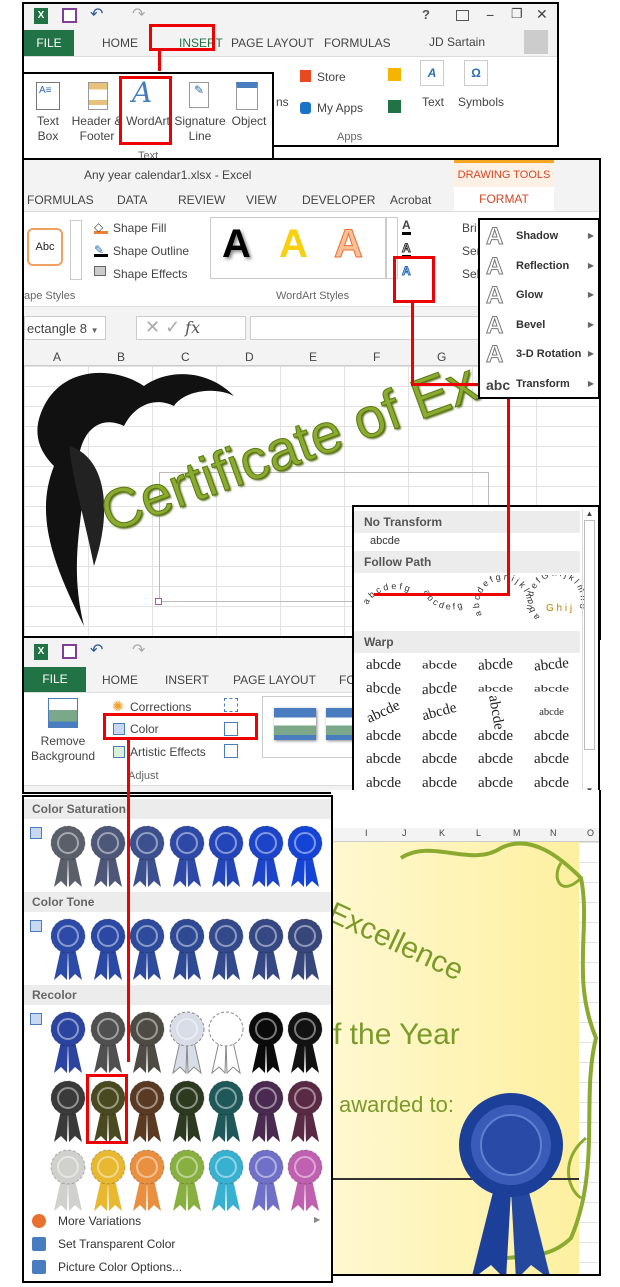 This screenshot has height=1287, width=620. What do you see at coordinates (542, 14) in the screenshot?
I see `close-icon: ✕` at bounding box center [542, 14].